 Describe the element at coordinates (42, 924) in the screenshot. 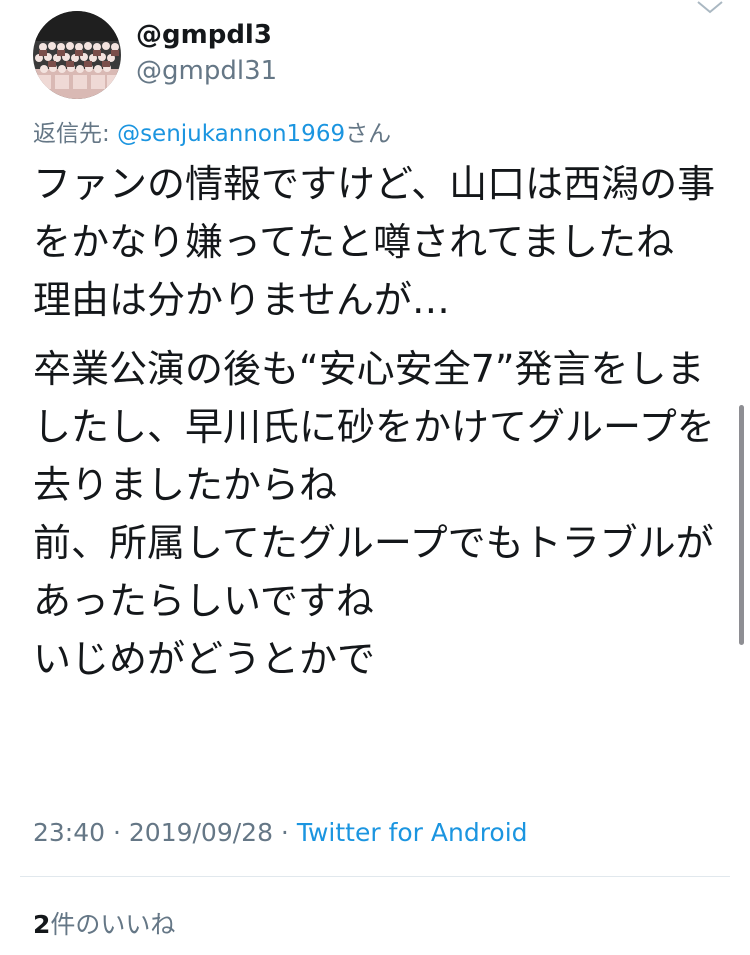

I see `likes-count: 2` at that location.